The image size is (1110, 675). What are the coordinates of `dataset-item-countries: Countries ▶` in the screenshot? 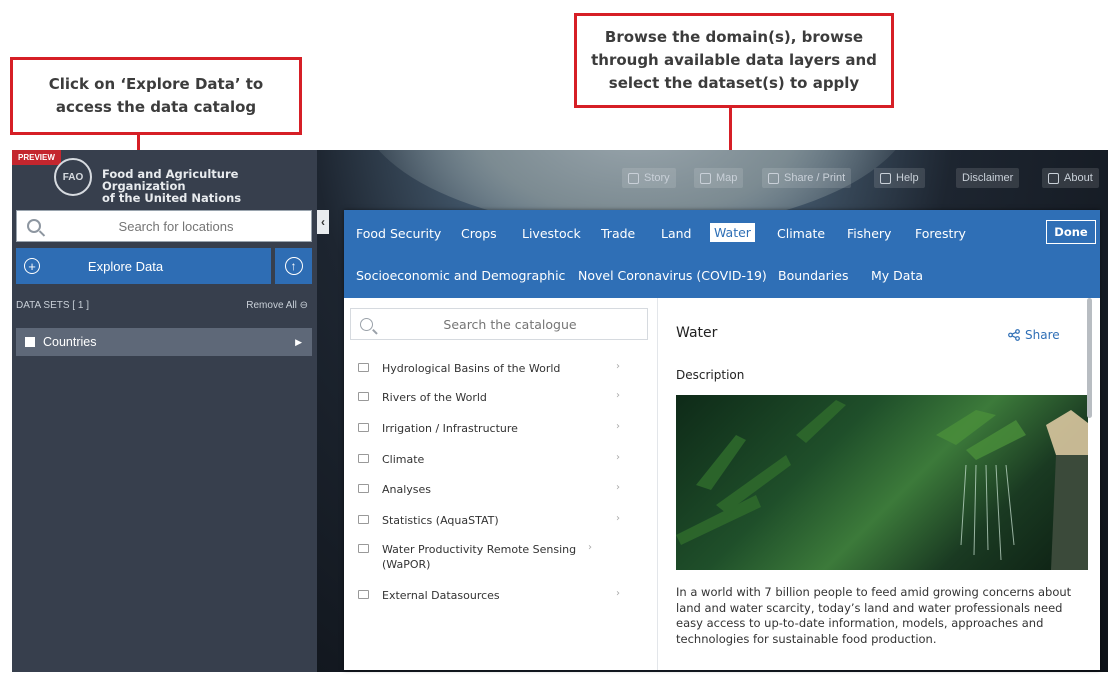 It's located at (164, 342).